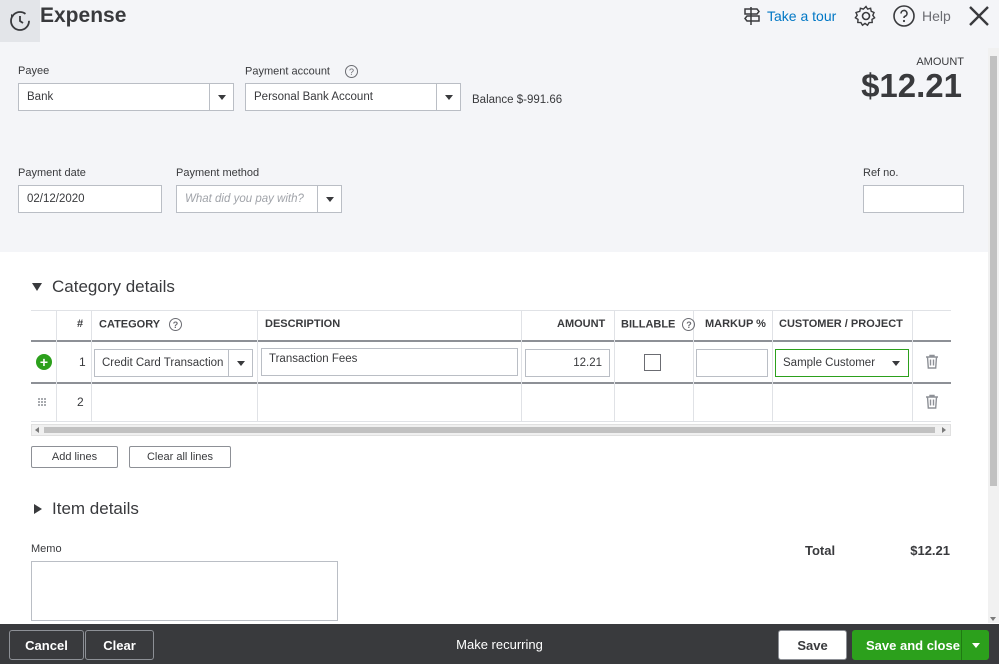 The image size is (999, 664). I want to click on category-select: Credit Card Transaction, so click(173, 363).